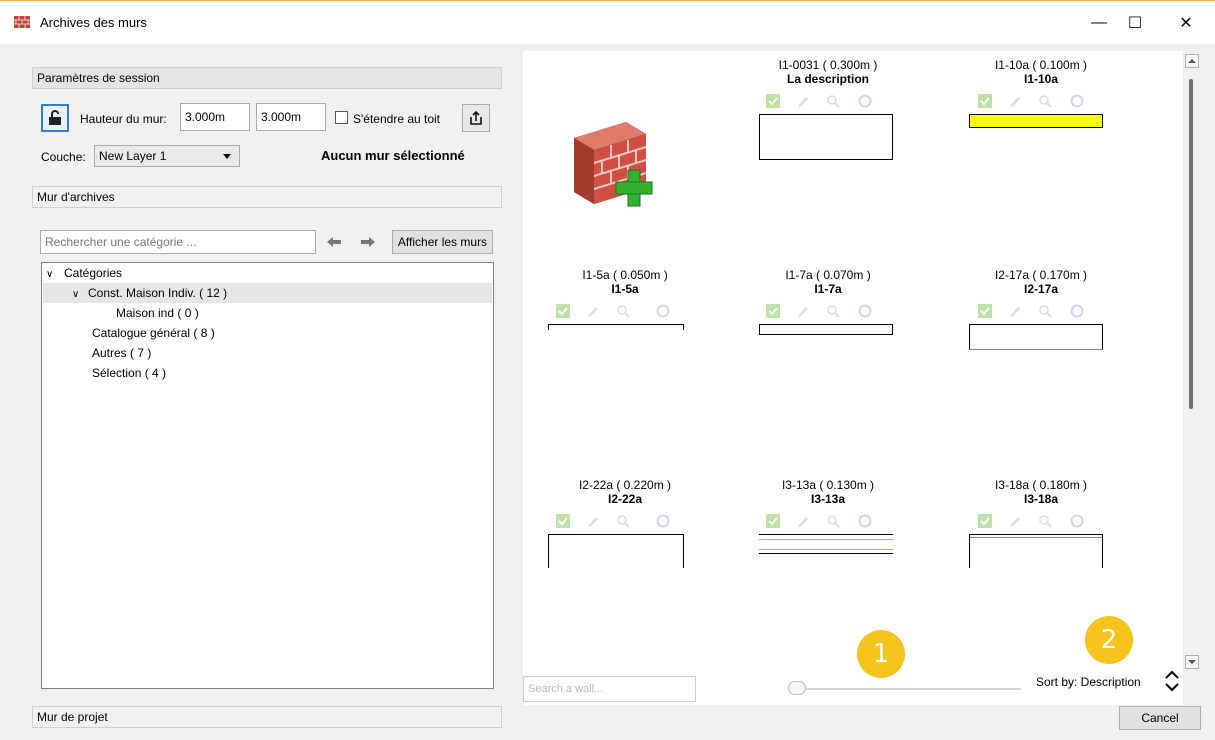 This screenshot has height=740, width=1215. Describe the element at coordinates (476, 118) in the screenshot. I see `export-button` at that location.